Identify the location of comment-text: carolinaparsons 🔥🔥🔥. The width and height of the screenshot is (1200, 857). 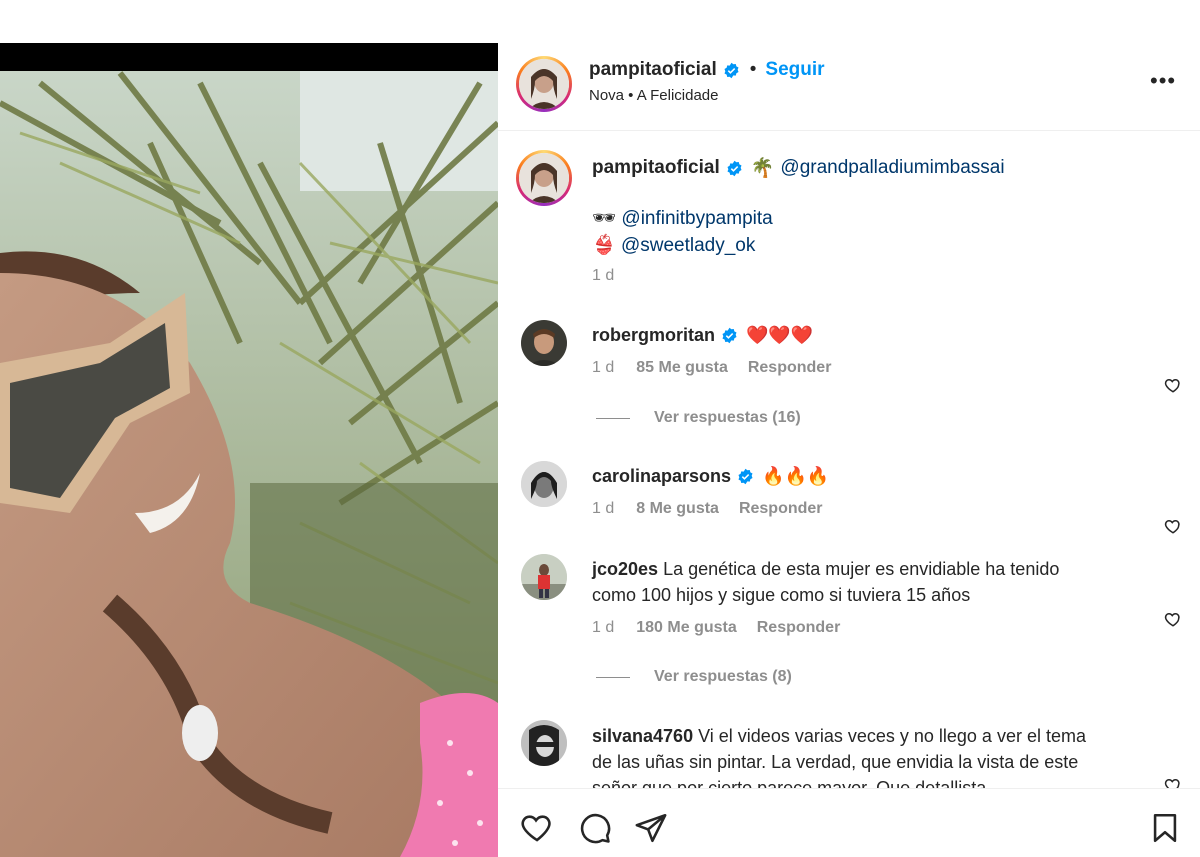
(862, 476).